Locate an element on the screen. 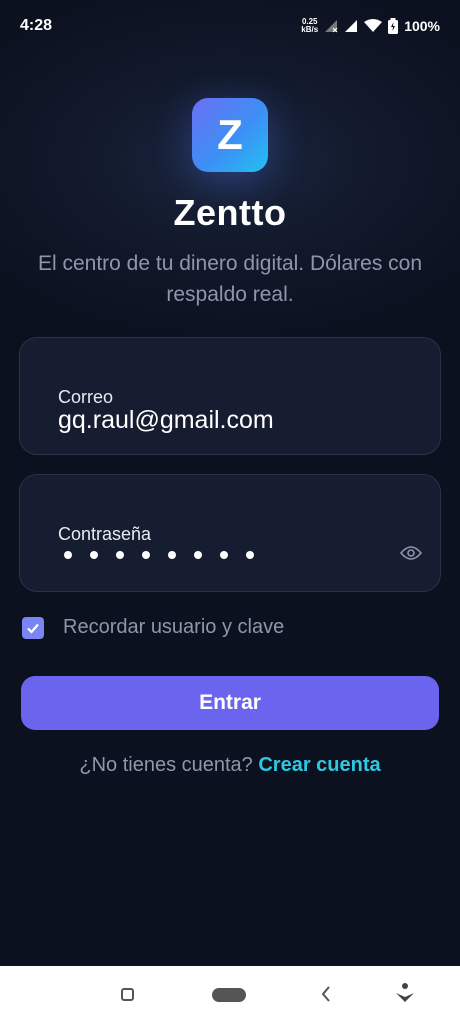 The height and width of the screenshot is (1022, 460). assistant-icon is located at coordinates (405, 993).